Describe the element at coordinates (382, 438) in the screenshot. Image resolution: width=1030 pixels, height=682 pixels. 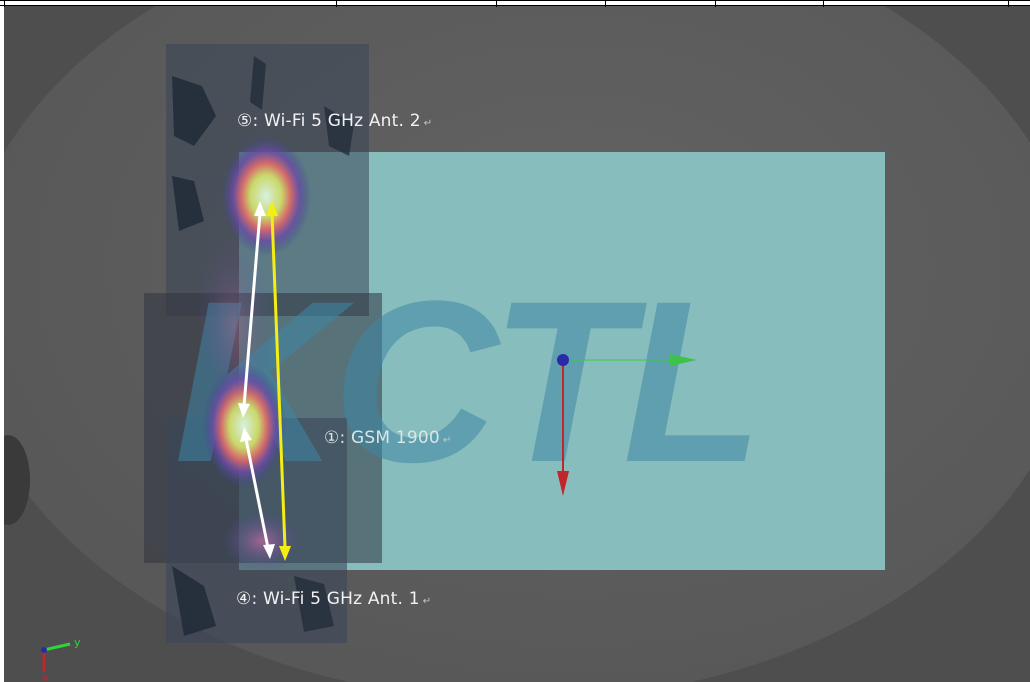
I see `label-gsm-text: ①: GSM 1900` at that location.